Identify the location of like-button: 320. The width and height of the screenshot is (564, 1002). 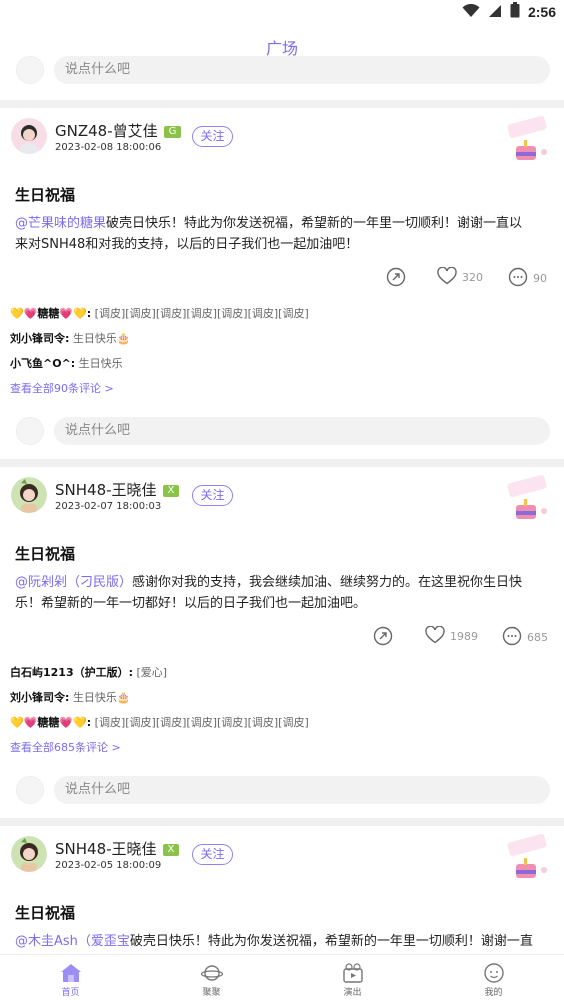
(460, 277).